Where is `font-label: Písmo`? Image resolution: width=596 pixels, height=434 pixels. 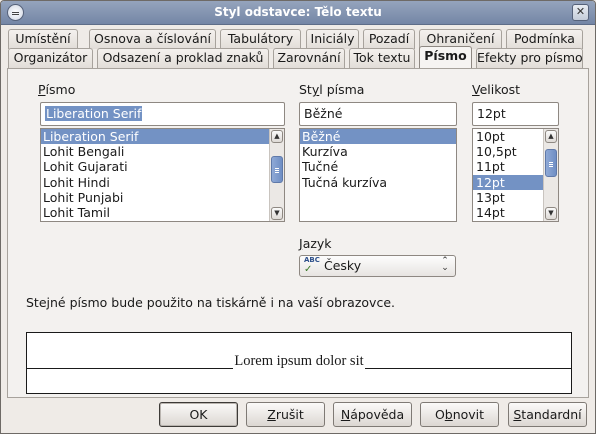
font-label: Písmo is located at coordinates (57, 89).